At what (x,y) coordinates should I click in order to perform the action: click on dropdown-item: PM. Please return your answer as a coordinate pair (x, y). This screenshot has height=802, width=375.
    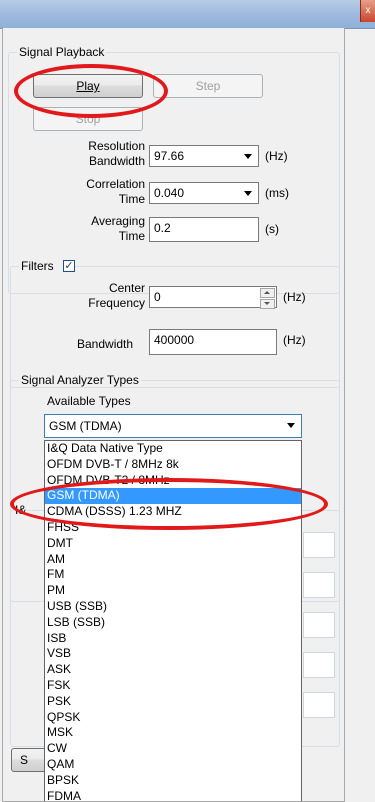
    Looking at the image, I should click on (173, 591).